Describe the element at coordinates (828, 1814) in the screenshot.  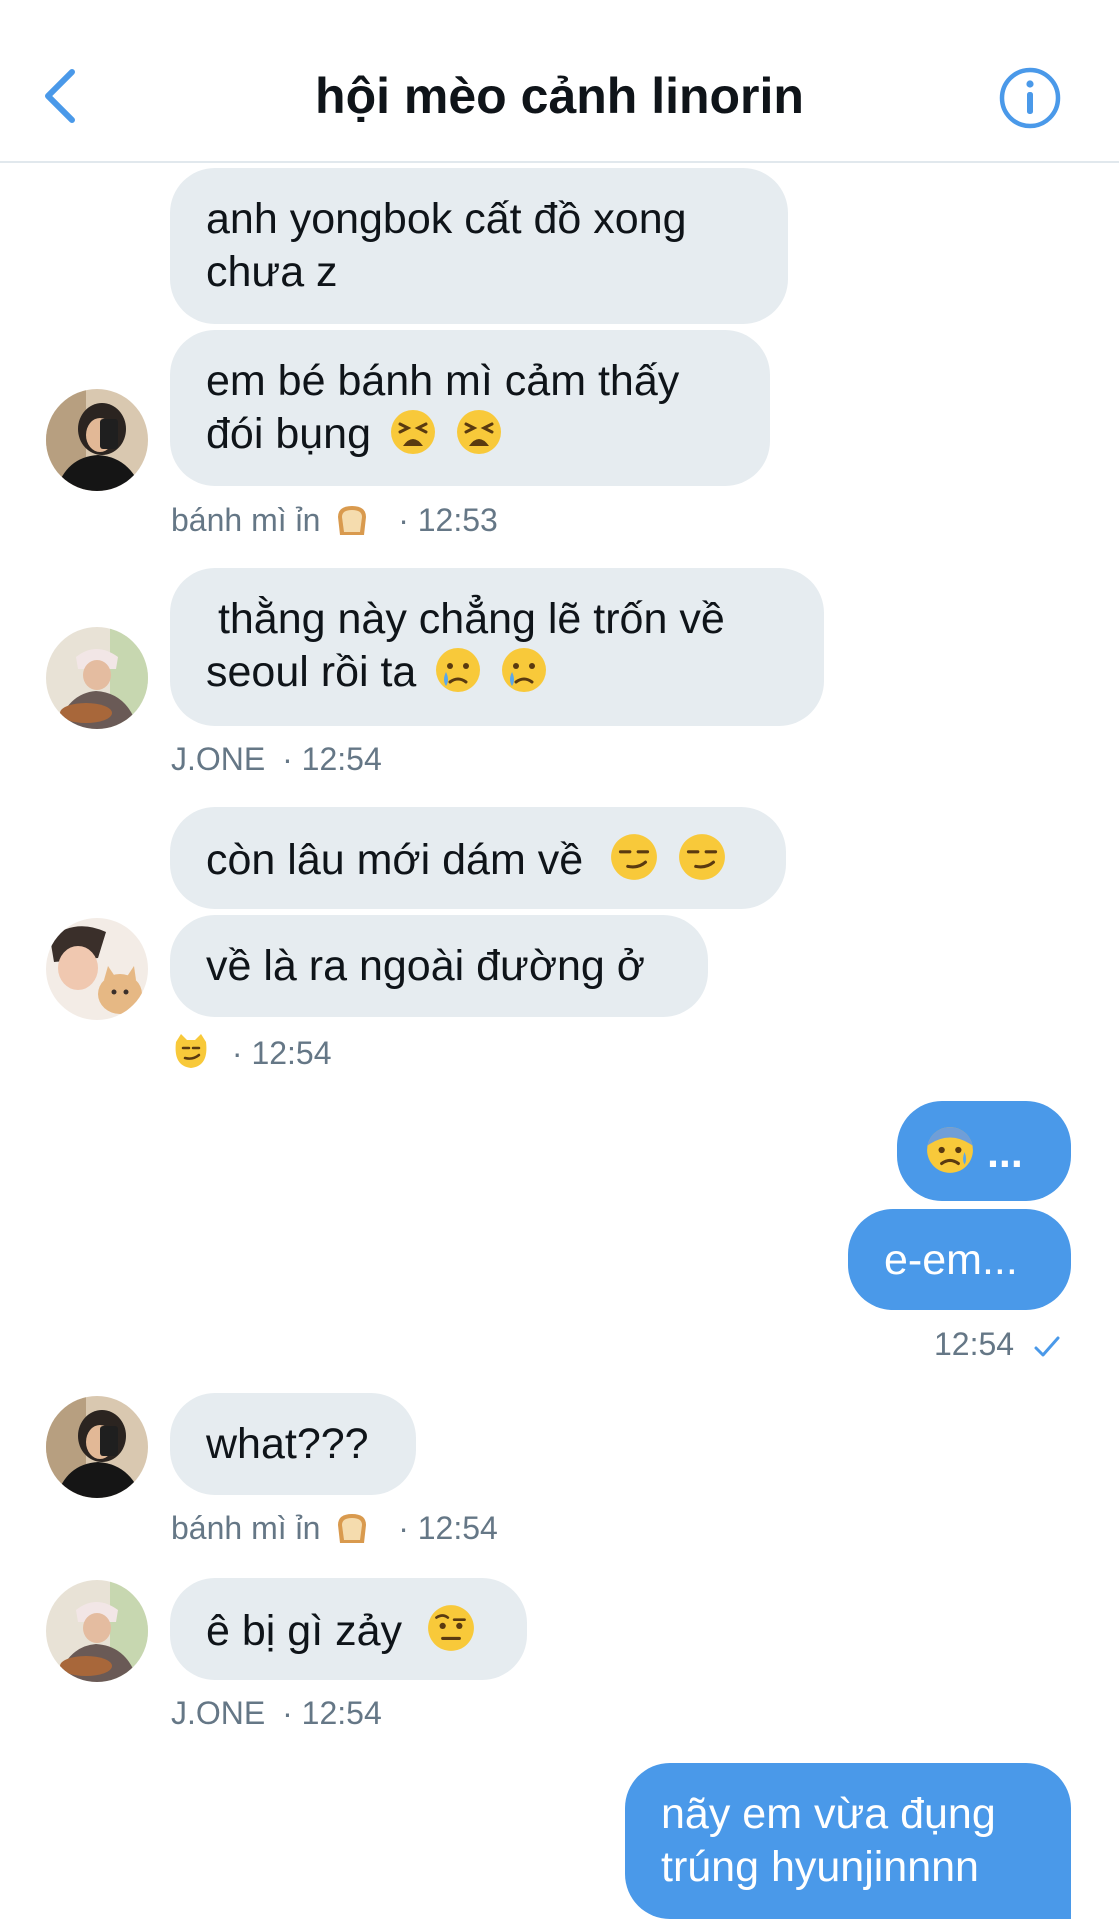
I see `message-text: nãy em vừa đụng` at that location.